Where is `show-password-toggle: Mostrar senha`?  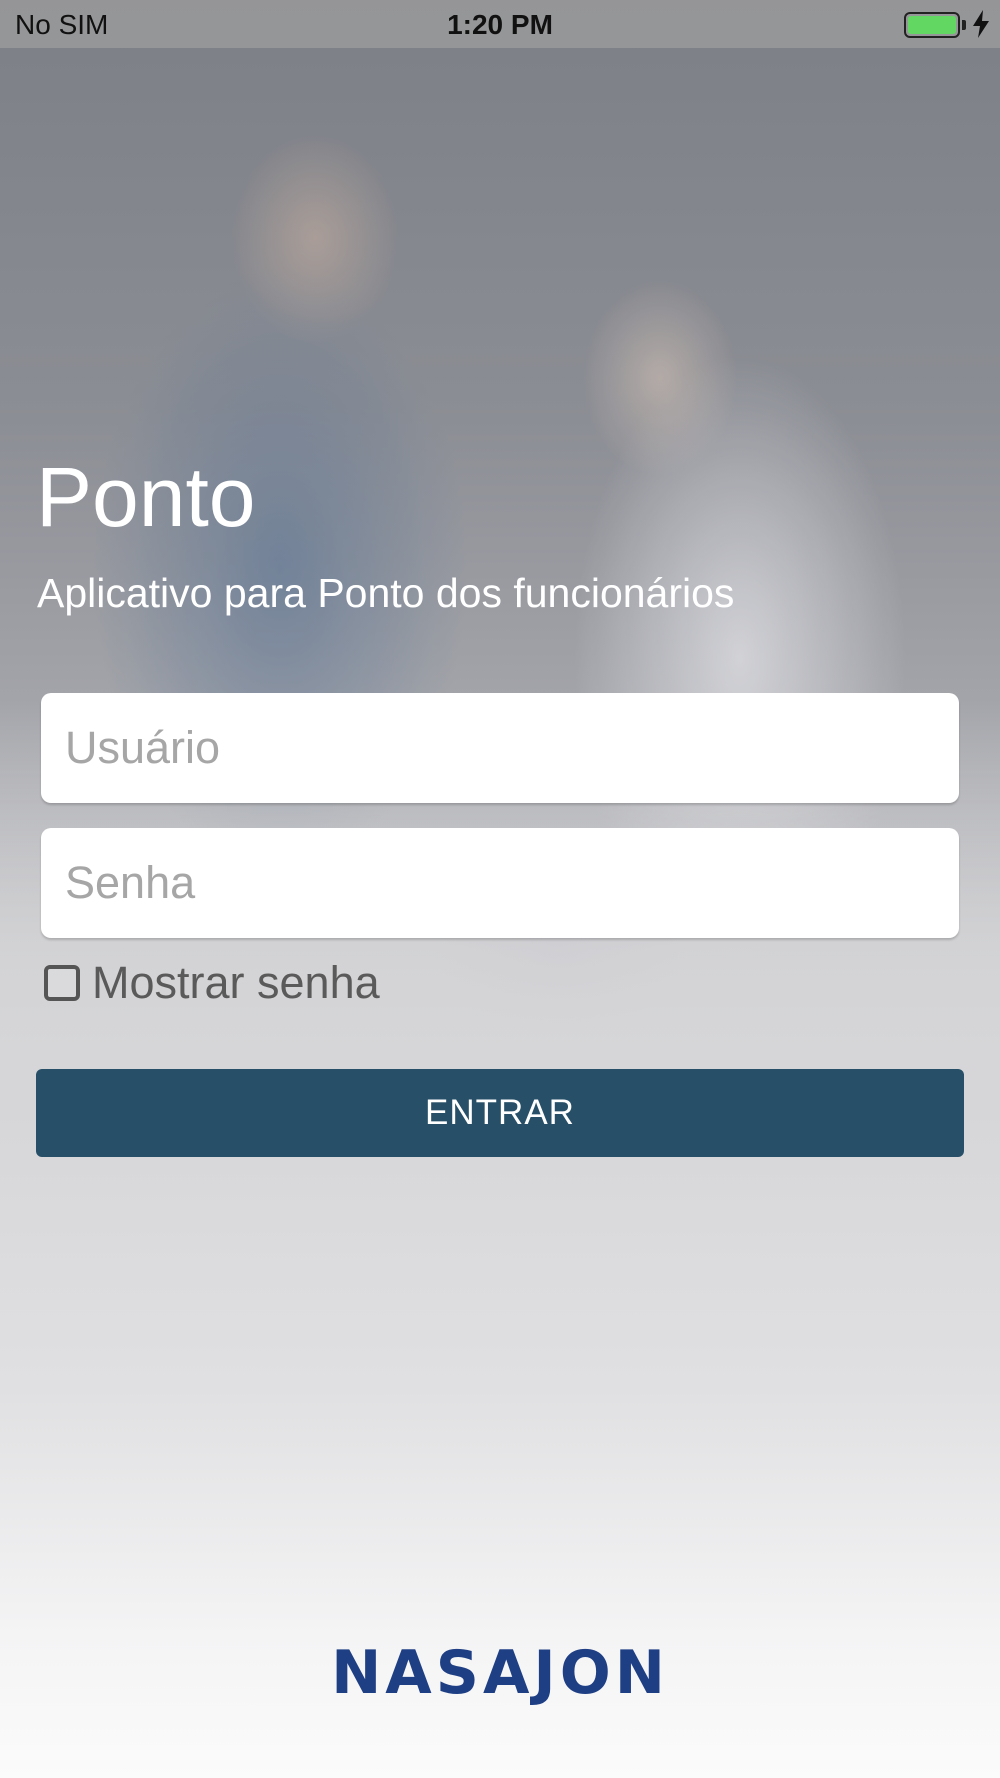 show-password-toggle: Mostrar senha is located at coordinates (212, 983).